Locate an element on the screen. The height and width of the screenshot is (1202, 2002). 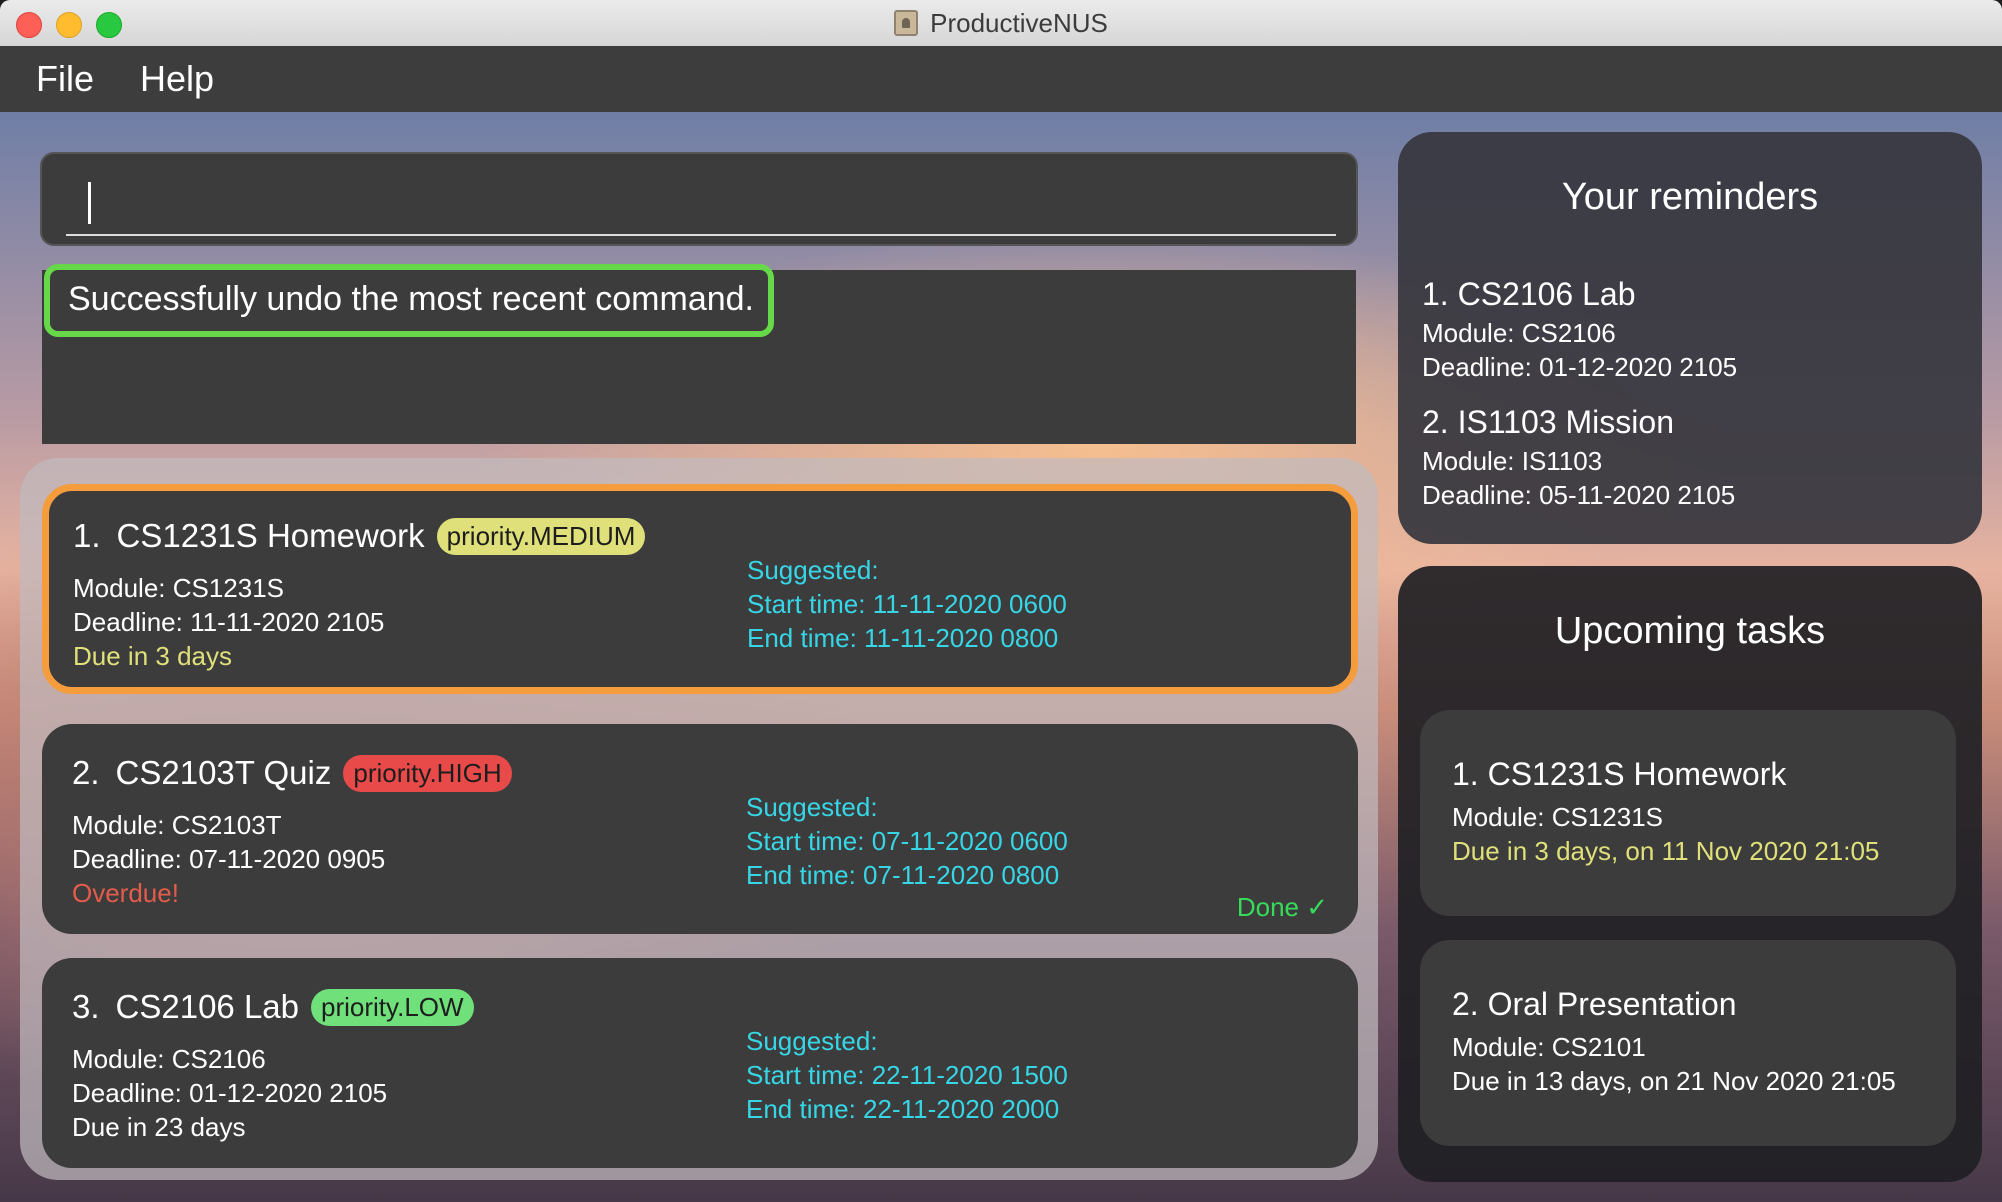
task-title: 1. CS1231S Homework priority.MEDIUM is located at coordinates (359, 536).